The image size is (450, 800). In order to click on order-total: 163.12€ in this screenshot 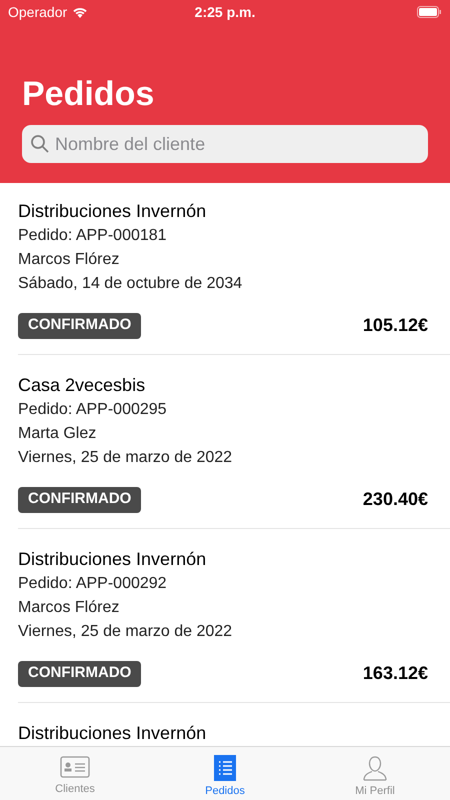, I will do `click(395, 673)`.